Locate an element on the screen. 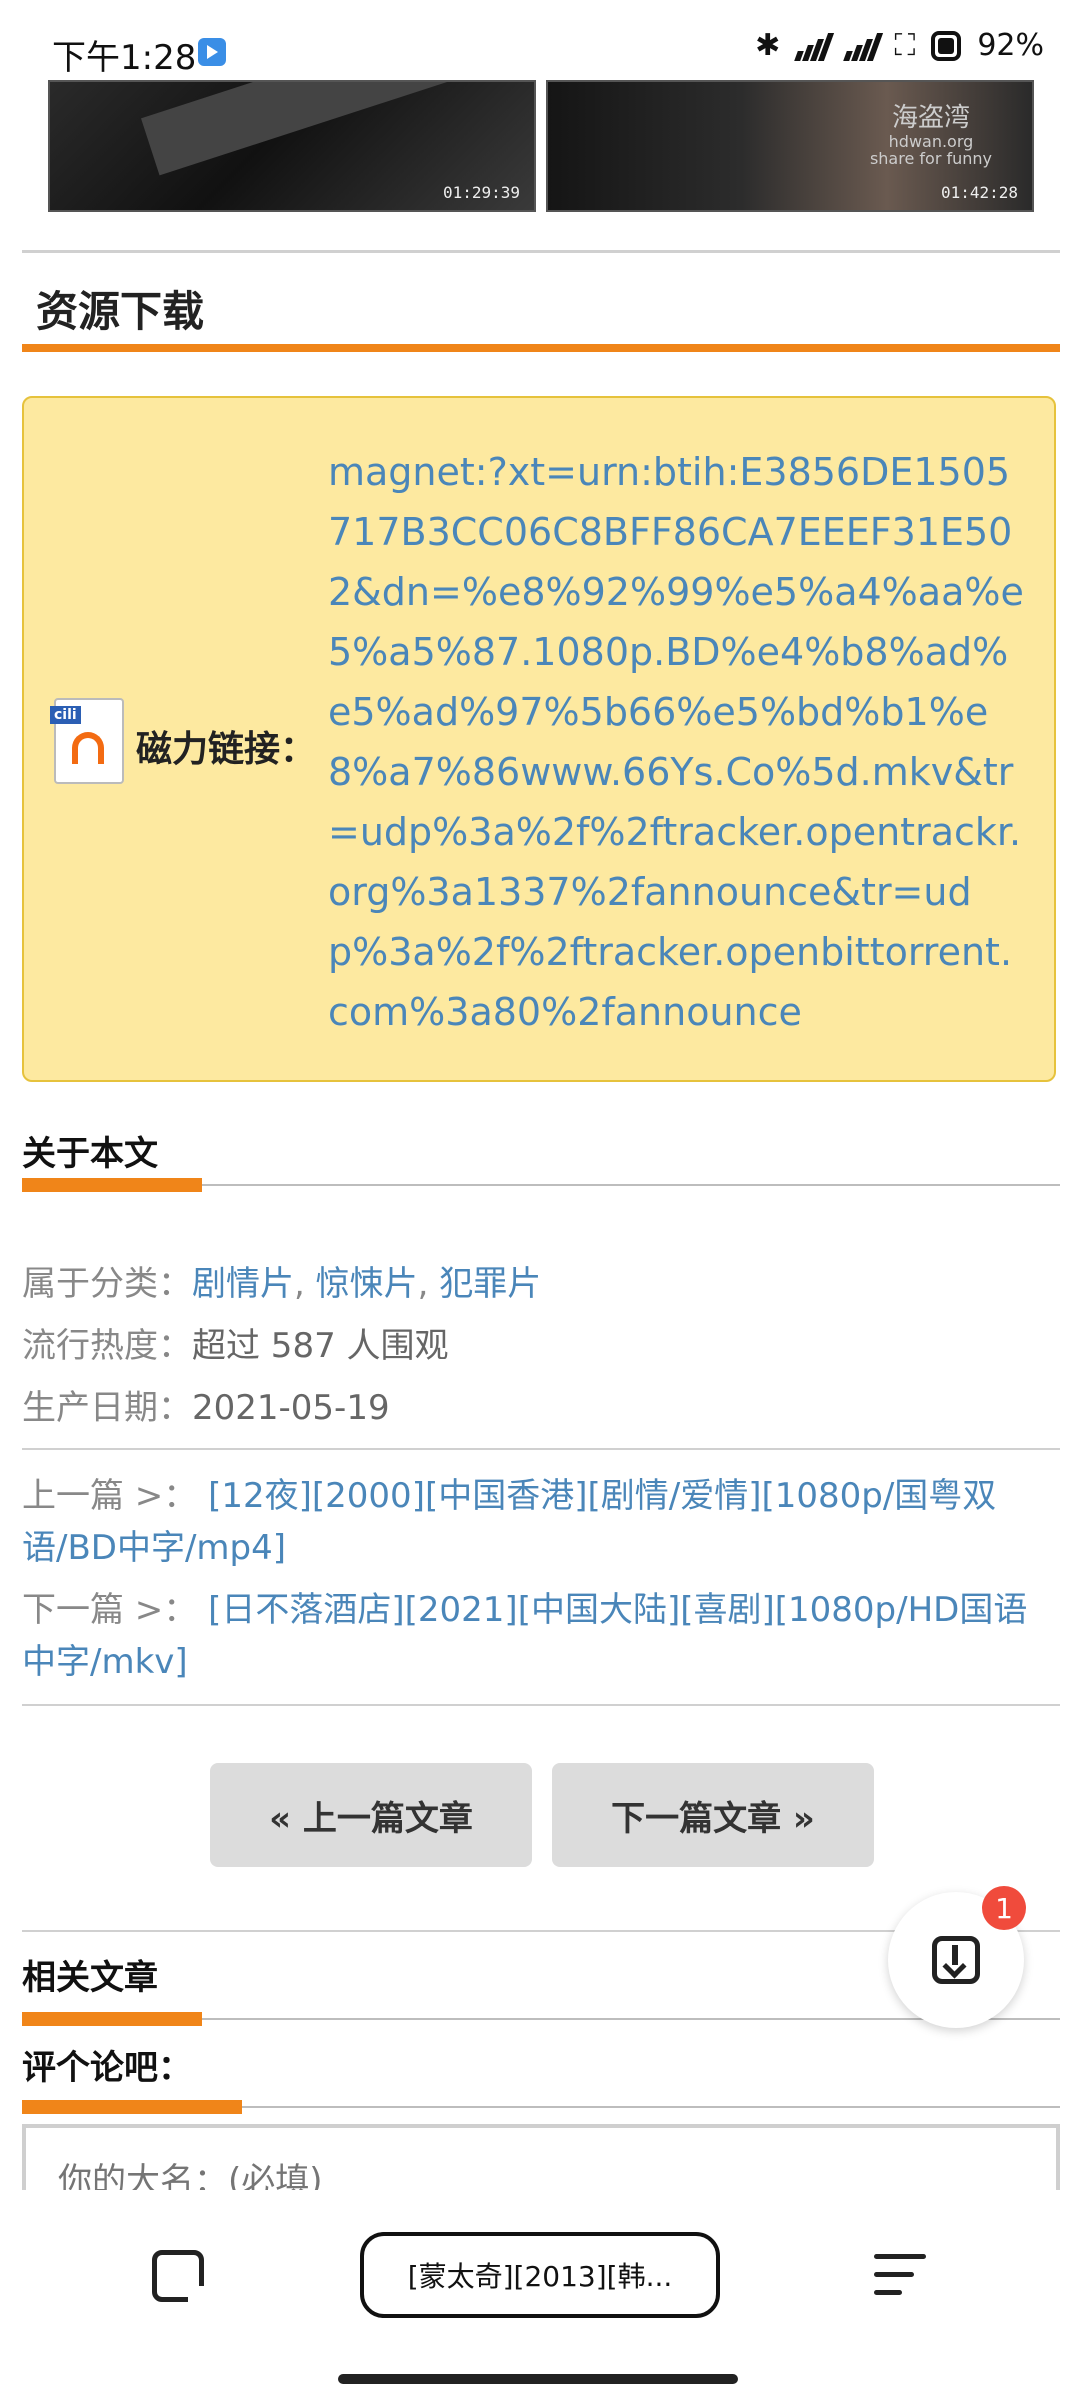  thumbnail-image: 海盗湾 hdwan.org share for funny 01:42:28 is located at coordinates (790, 146).